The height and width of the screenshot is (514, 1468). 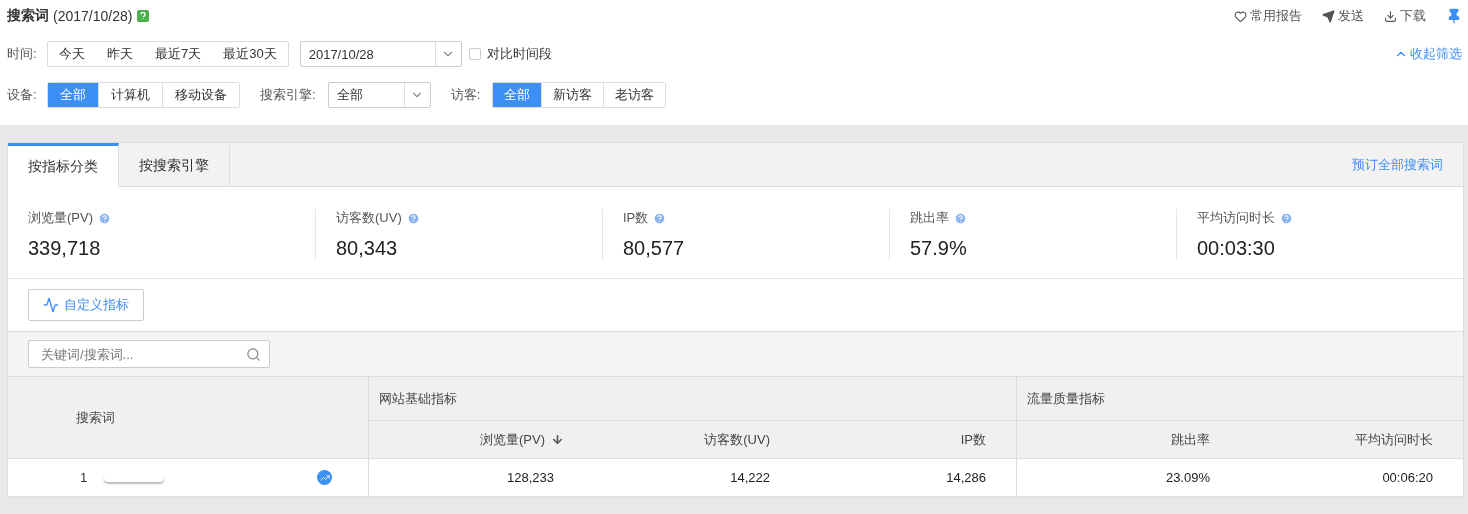 What do you see at coordinates (908, 440) in the screenshot?
I see `column-header: IP数` at bounding box center [908, 440].